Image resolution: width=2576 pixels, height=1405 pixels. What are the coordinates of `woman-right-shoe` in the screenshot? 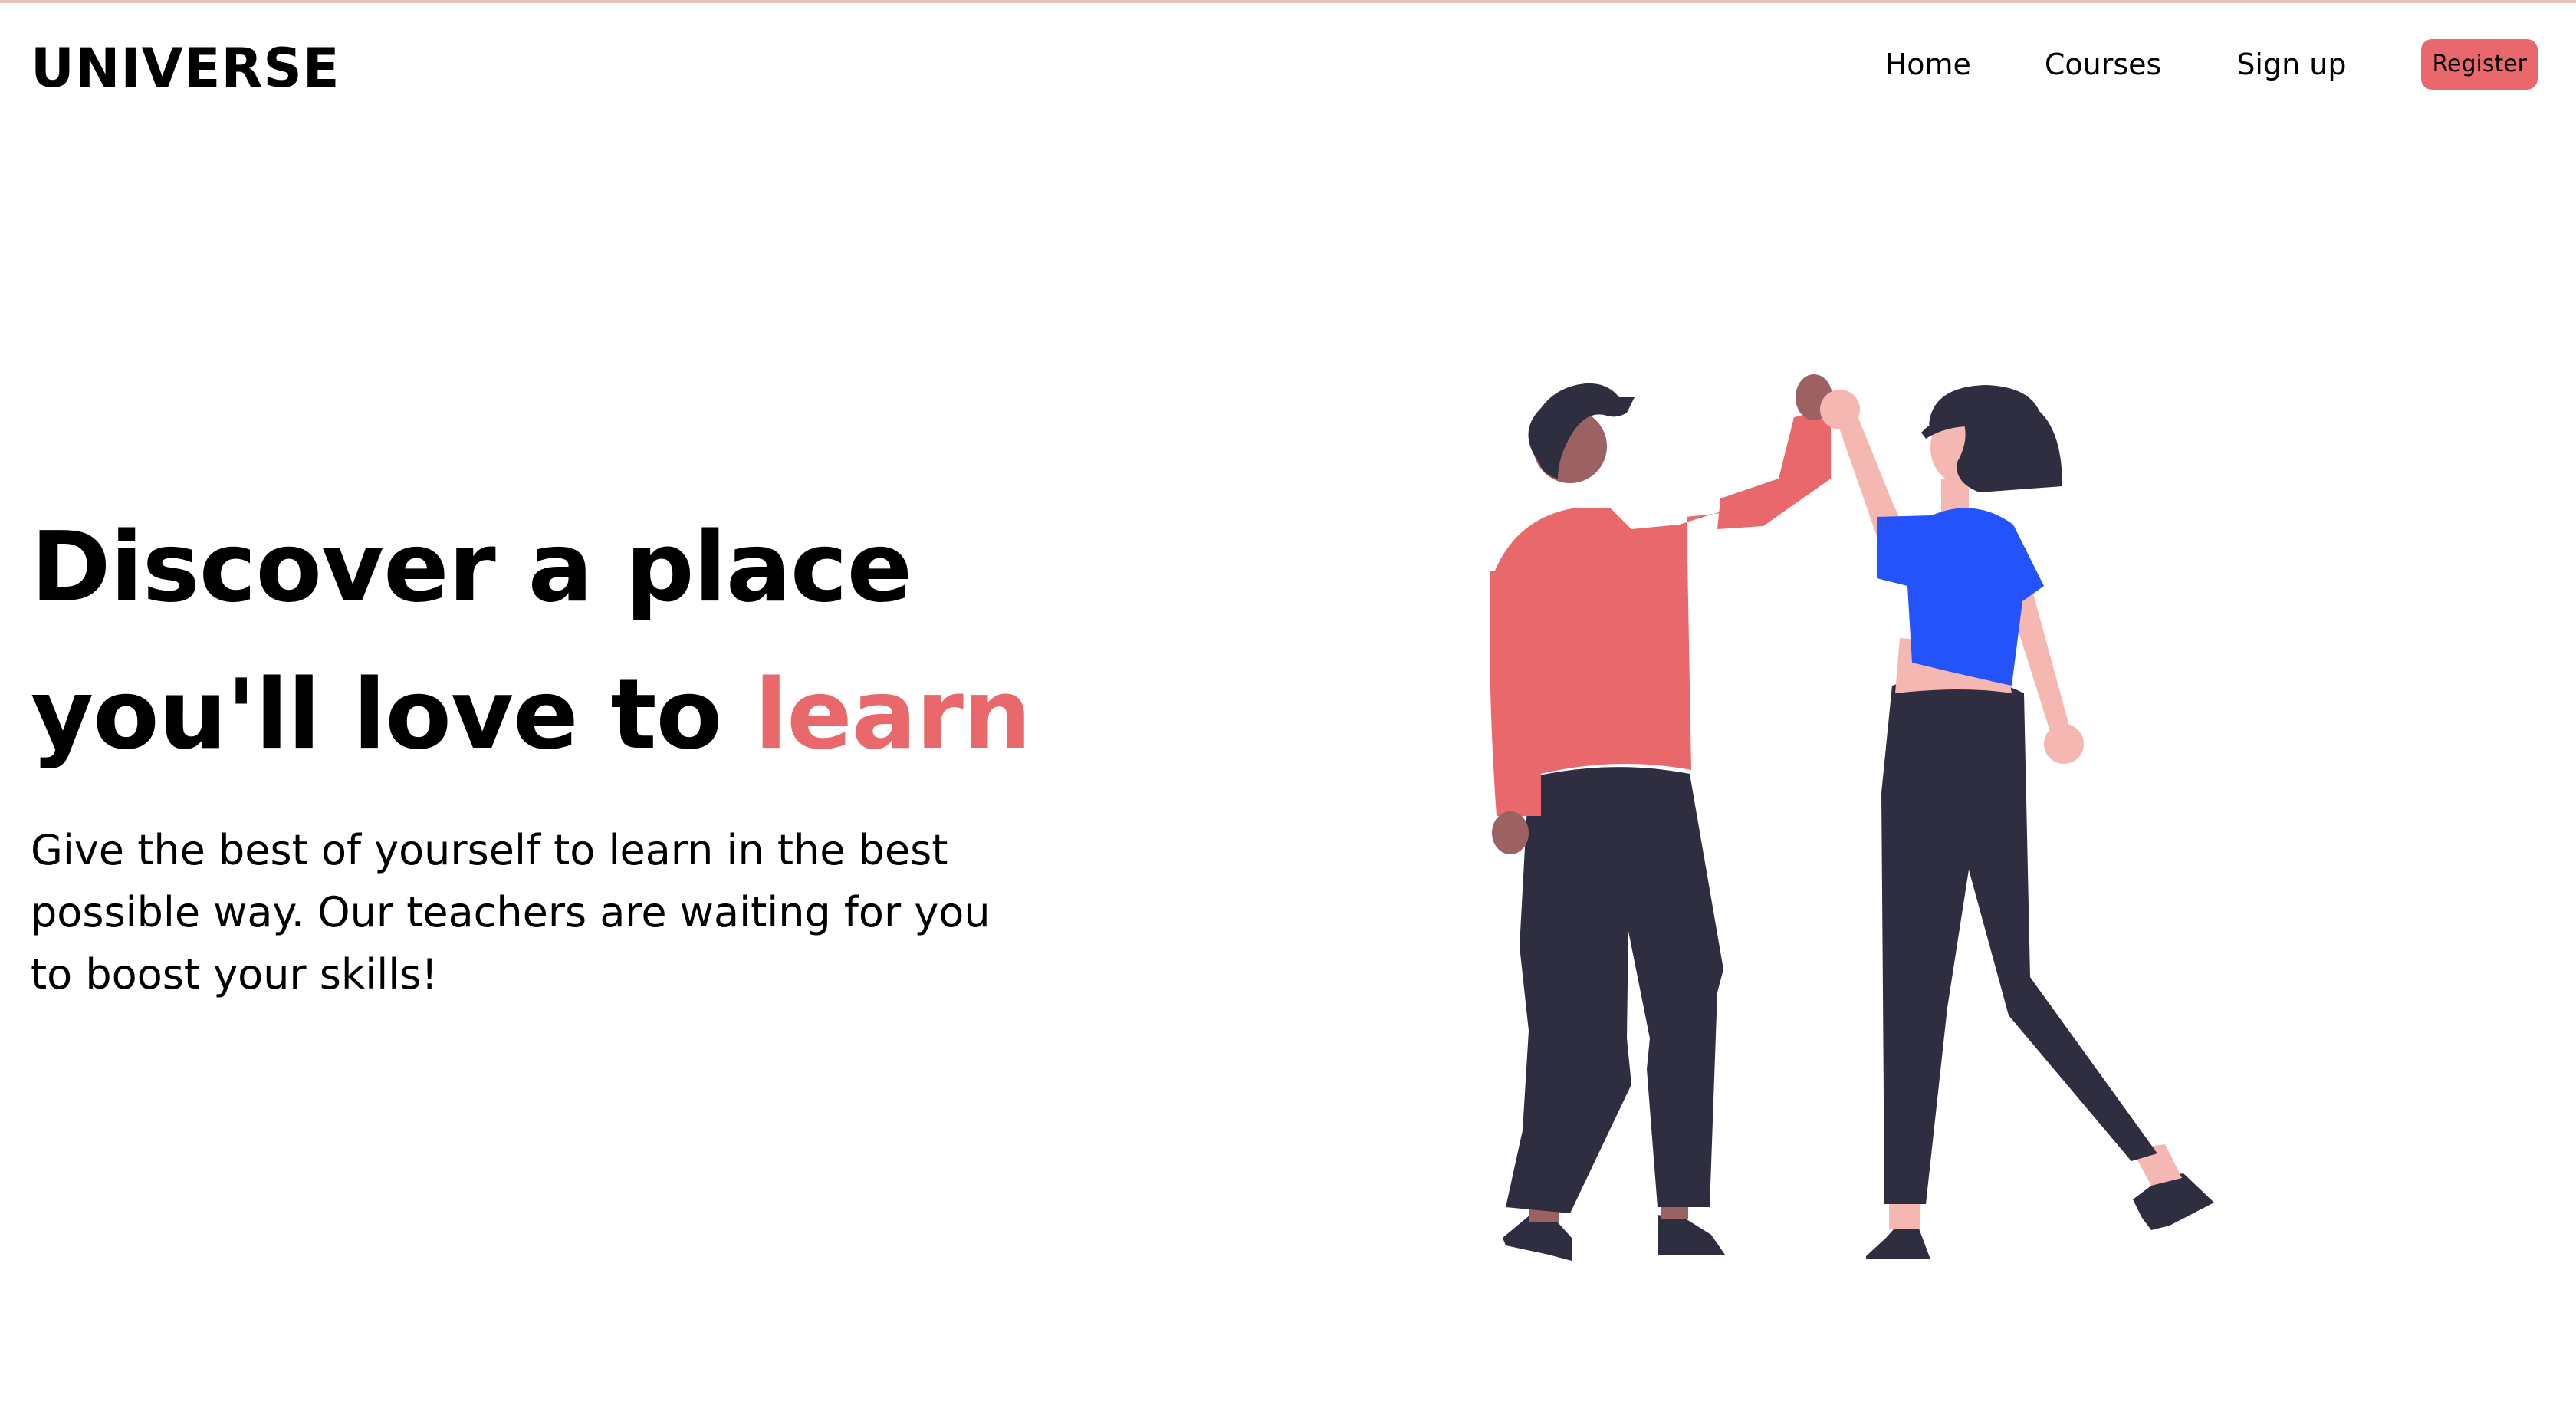 It's located at (2173, 1202).